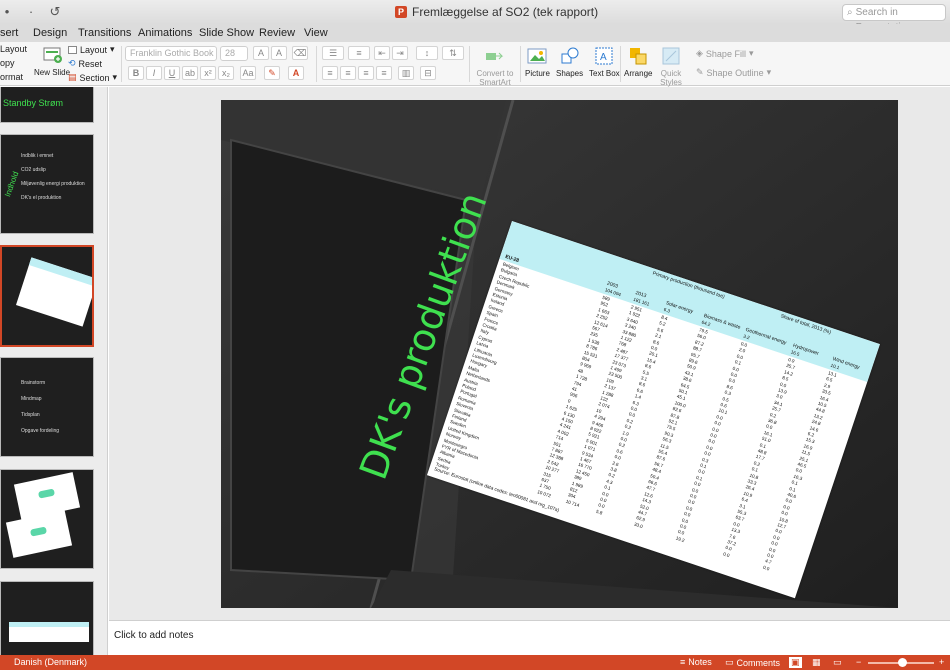  I want to click on notes-toggle-button: ≡ Notes, so click(696, 662).